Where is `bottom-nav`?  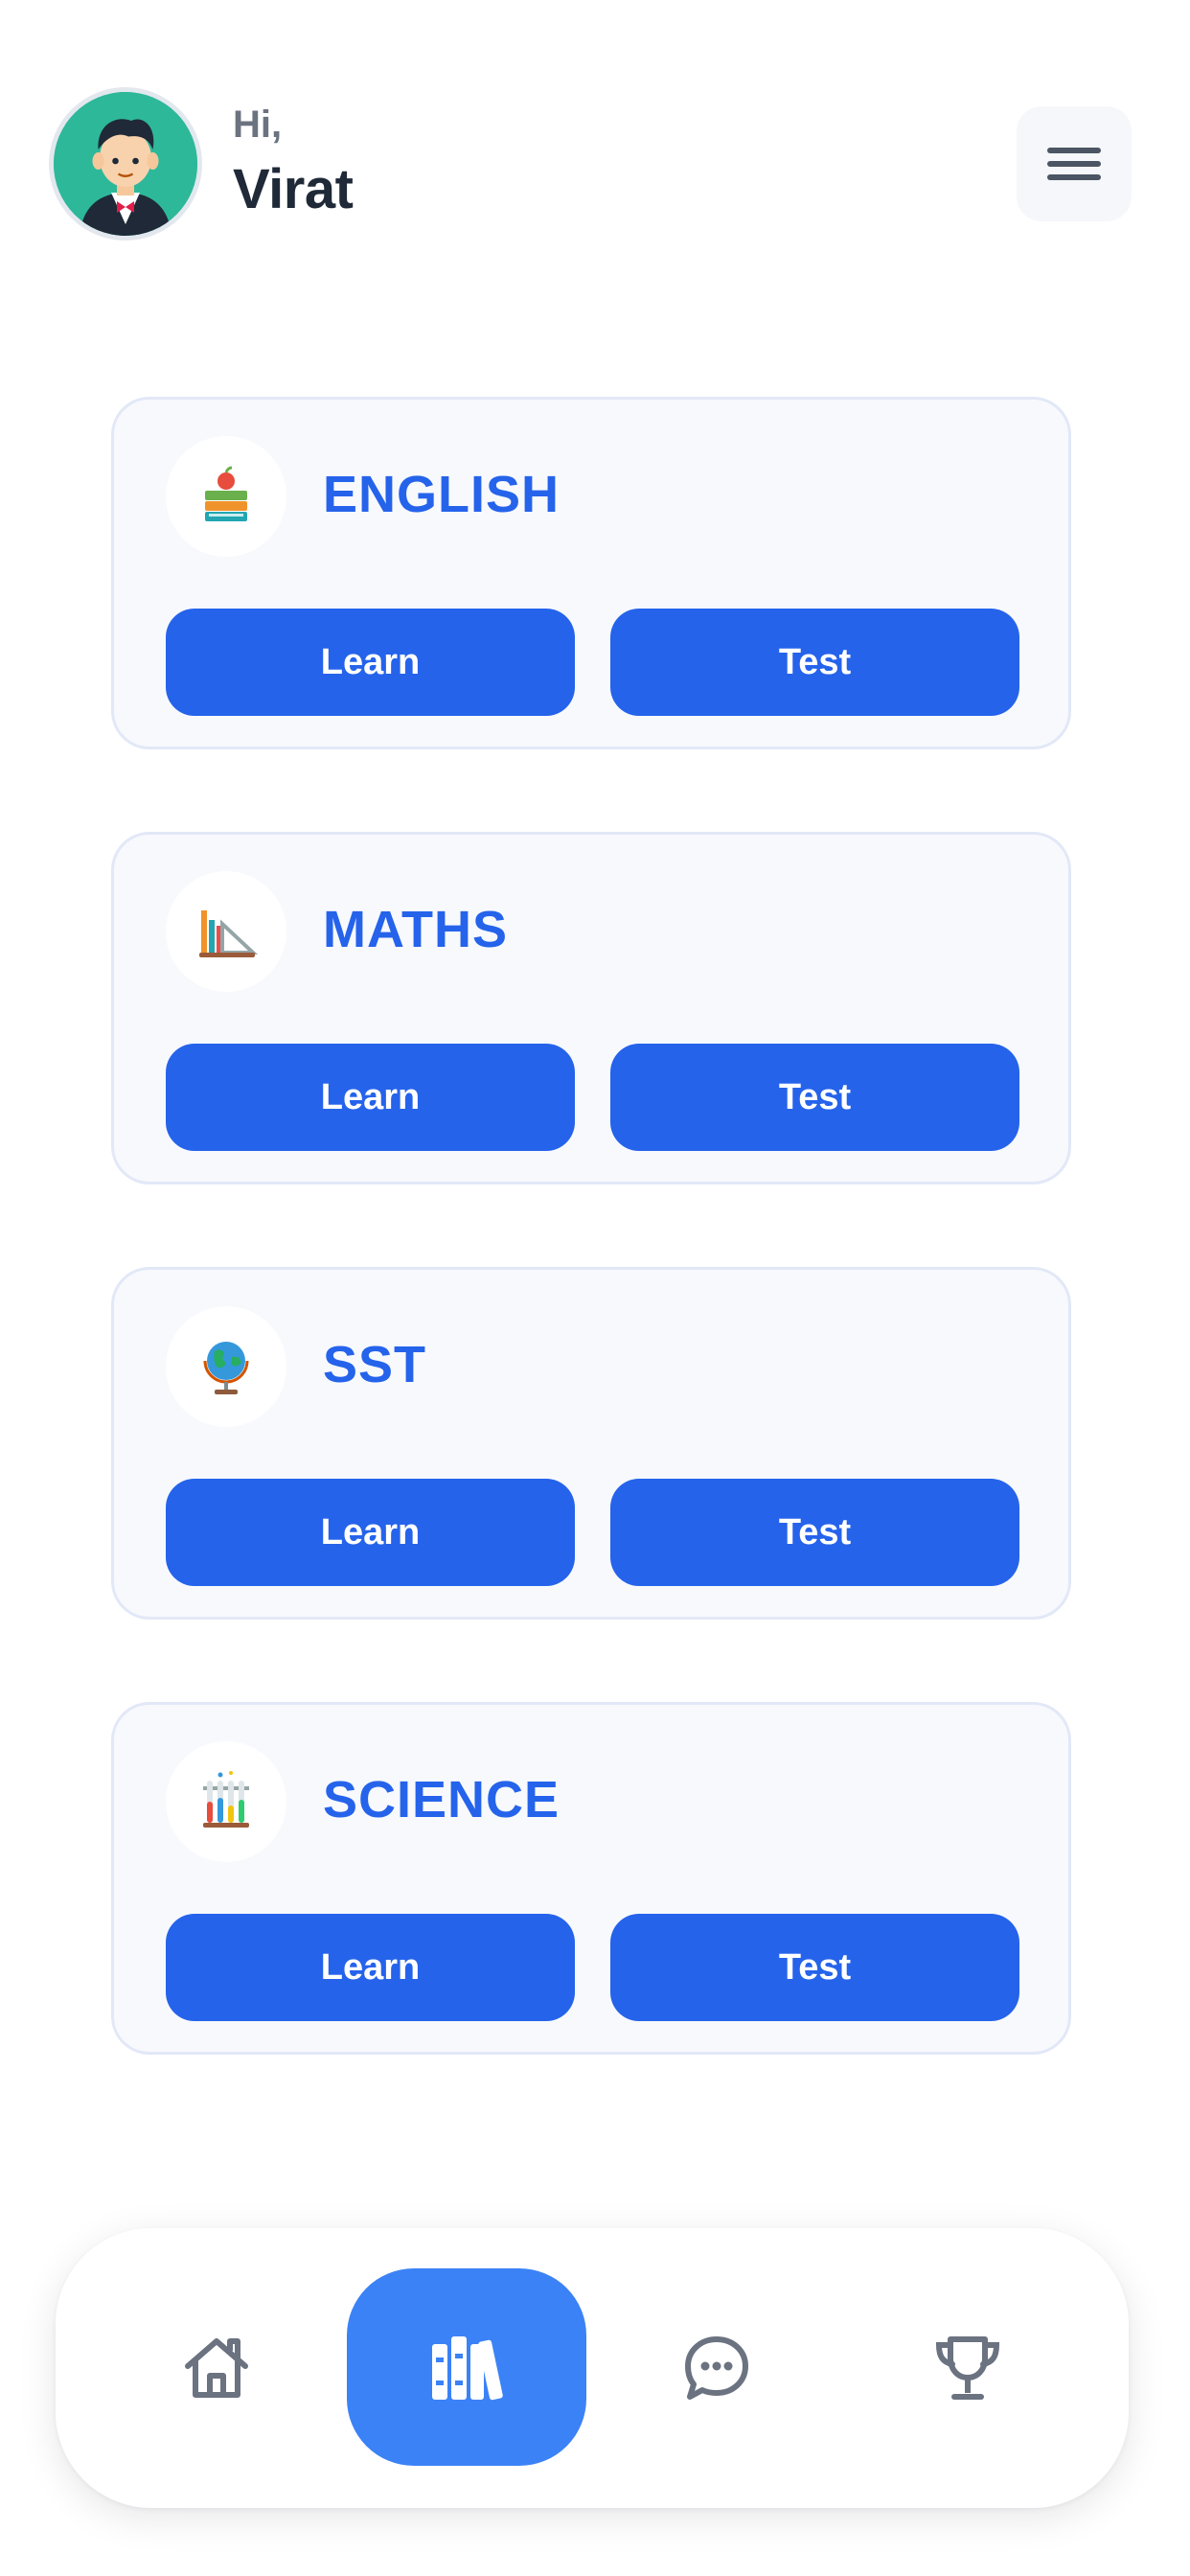
bottom-nav is located at coordinates (592, 2368).